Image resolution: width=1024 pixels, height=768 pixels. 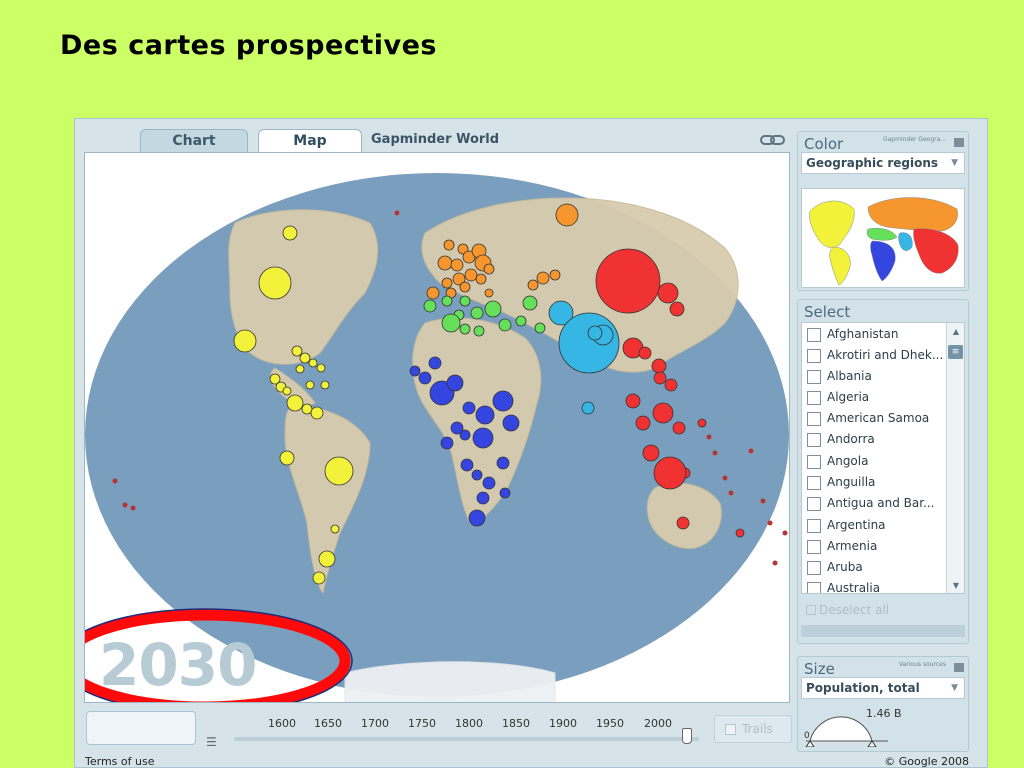 I want to click on scroll-thumb: ≡, so click(x=955, y=352).